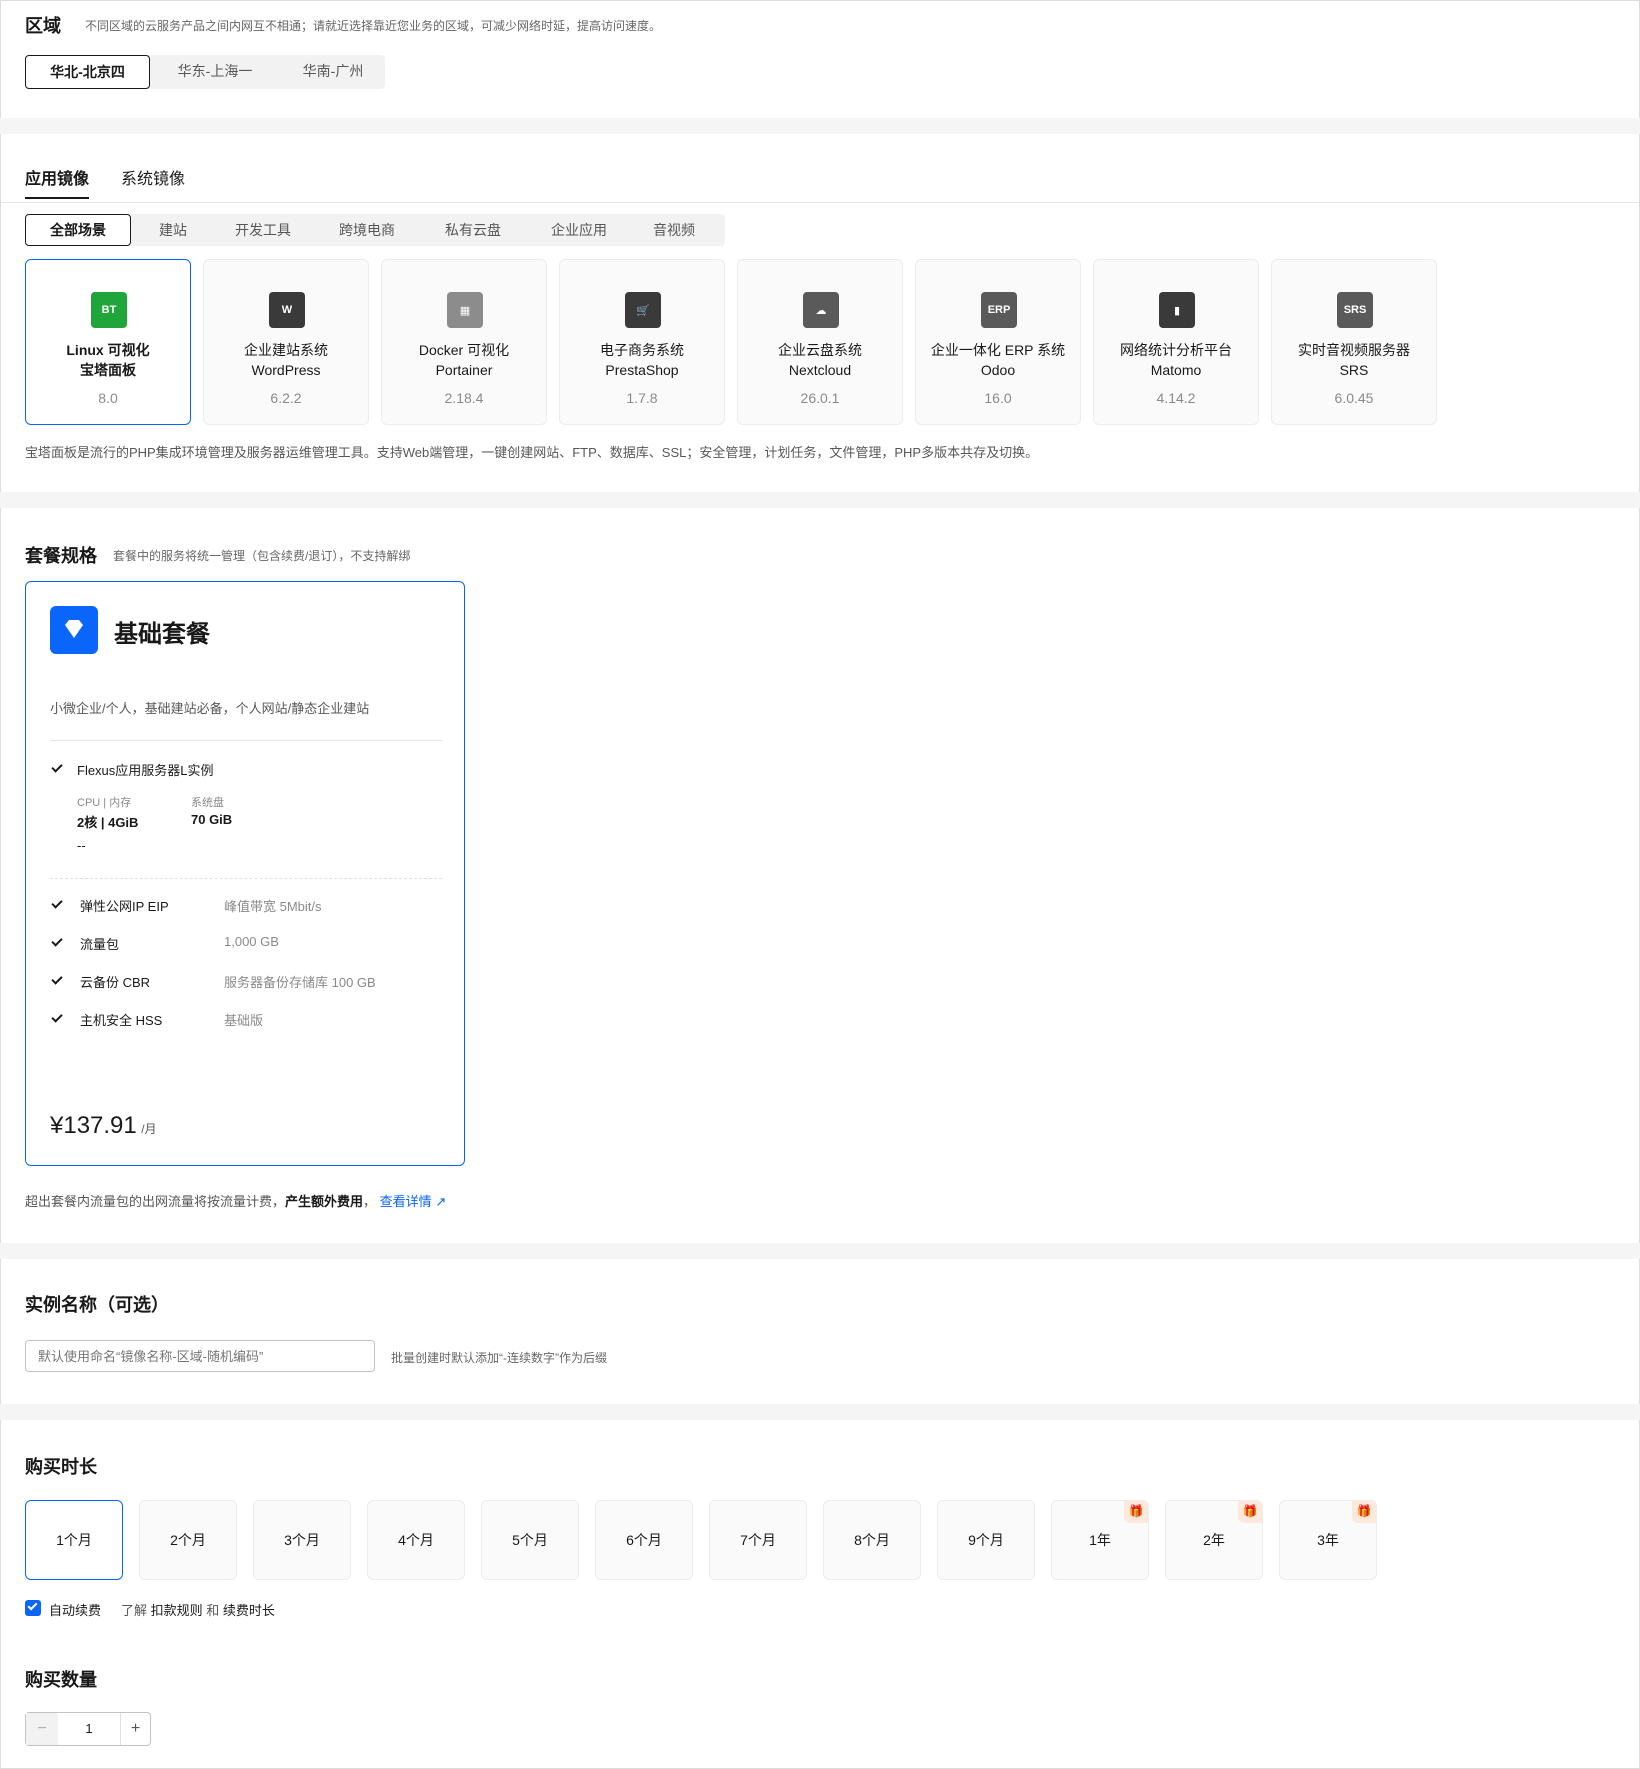  What do you see at coordinates (1100, 1540) in the screenshot?
I see `duration-option: 1年 🎁` at bounding box center [1100, 1540].